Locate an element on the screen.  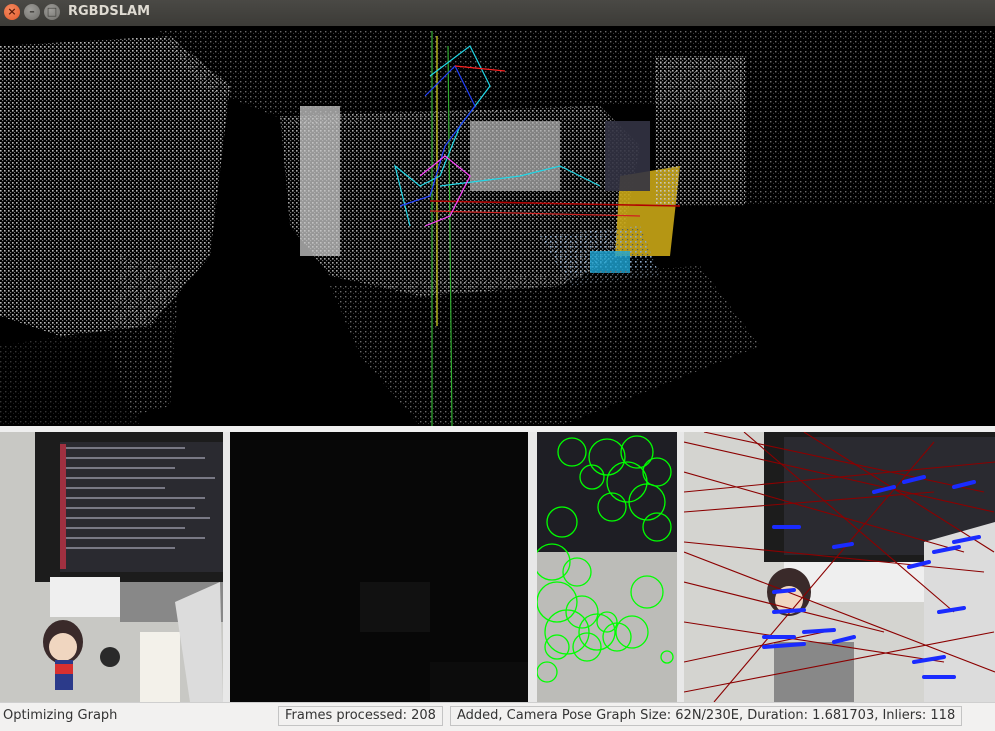
matches-image is located at coordinates (839, 567).